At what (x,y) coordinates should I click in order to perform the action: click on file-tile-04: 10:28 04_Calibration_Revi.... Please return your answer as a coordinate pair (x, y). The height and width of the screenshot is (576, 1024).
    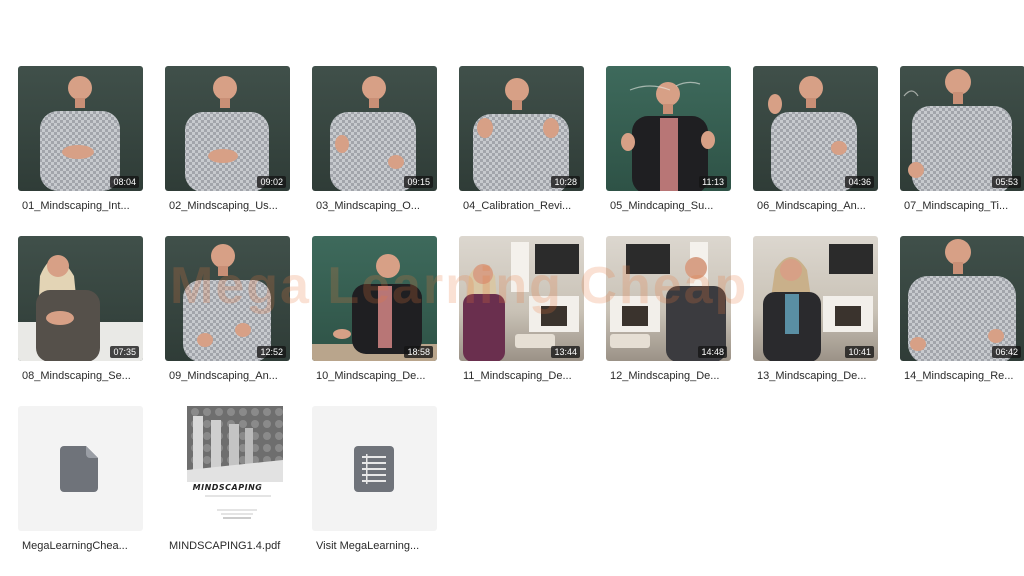
    Looking at the image, I should click on (521, 139).